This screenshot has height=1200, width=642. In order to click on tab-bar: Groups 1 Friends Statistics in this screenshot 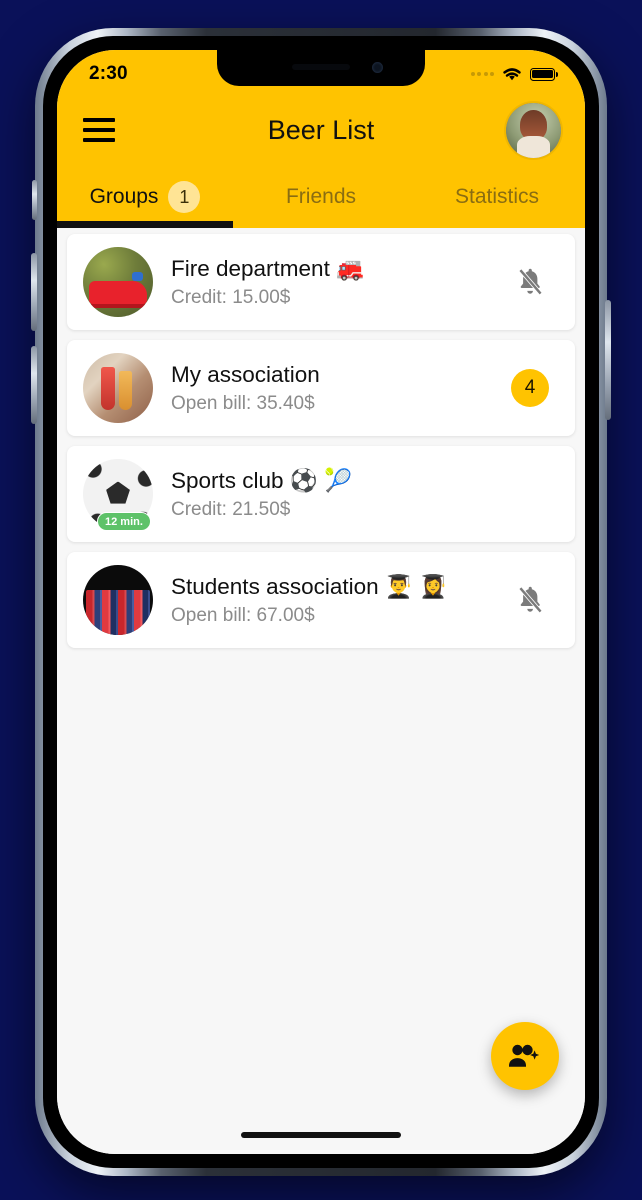, I will do `click(321, 197)`.